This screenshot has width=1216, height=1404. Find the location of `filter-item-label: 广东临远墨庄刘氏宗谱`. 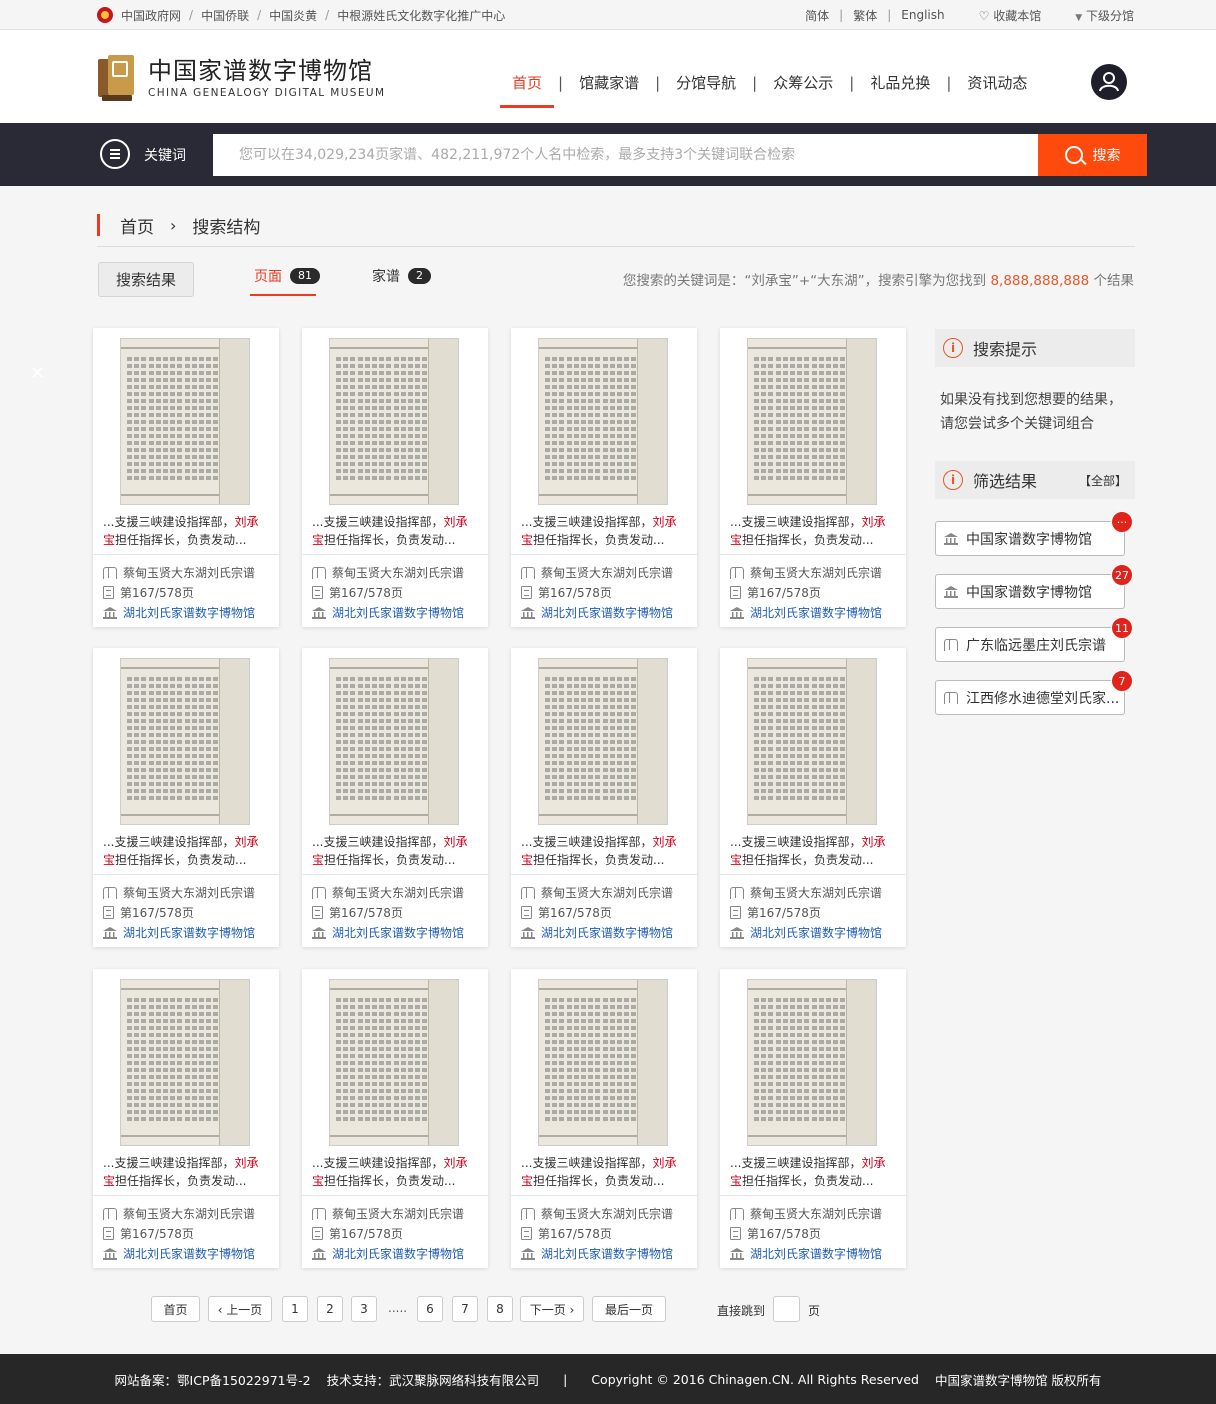

filter-item-label: 广东临远墨庄刘氏宗谱 is located at coordinates (1036, 645).